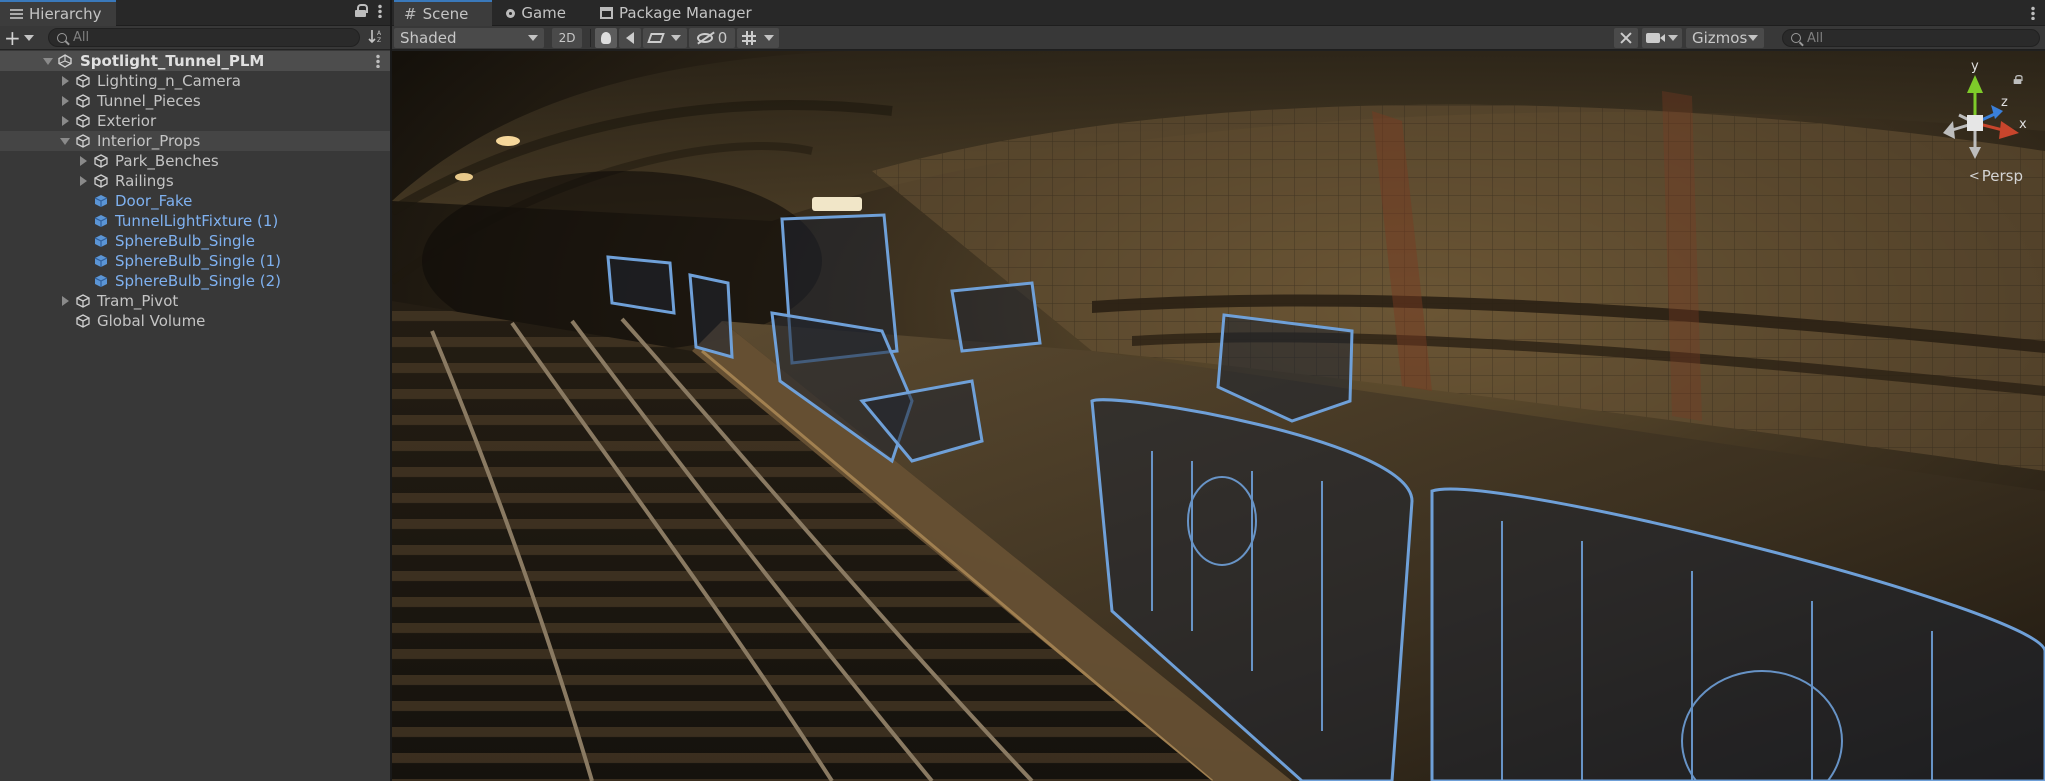 This screenshot has height=781, width=2045. Describe the element at coordinates (16, 14) in the screenshot. I see `hierarchy-list-icon` at that location.